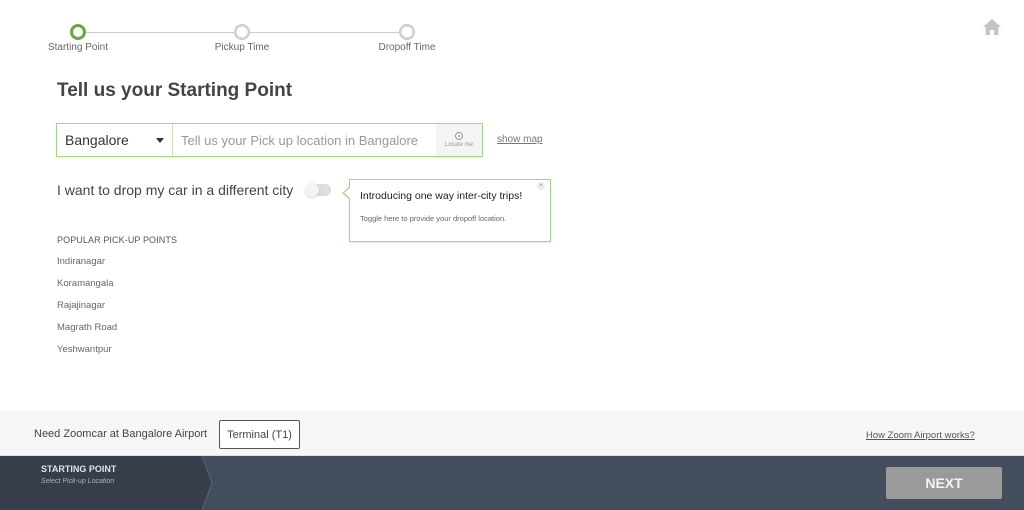  I want to click on step-starting-point: Starting Point, so click(78, 38).